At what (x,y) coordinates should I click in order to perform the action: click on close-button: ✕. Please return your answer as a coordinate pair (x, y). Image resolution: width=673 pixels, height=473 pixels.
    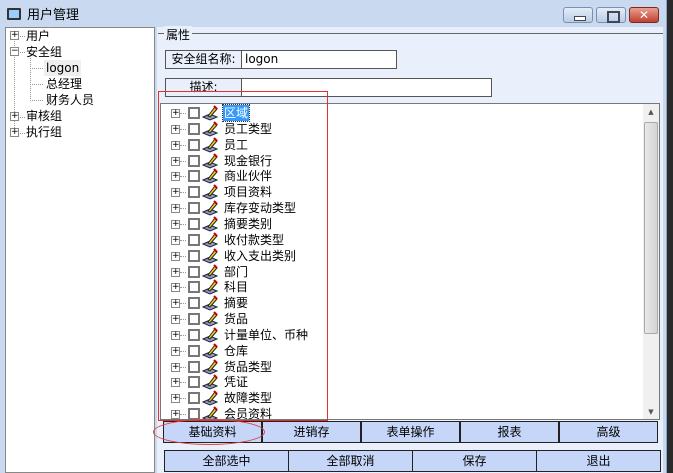
    Looking at the image, I should click on (644, 15).